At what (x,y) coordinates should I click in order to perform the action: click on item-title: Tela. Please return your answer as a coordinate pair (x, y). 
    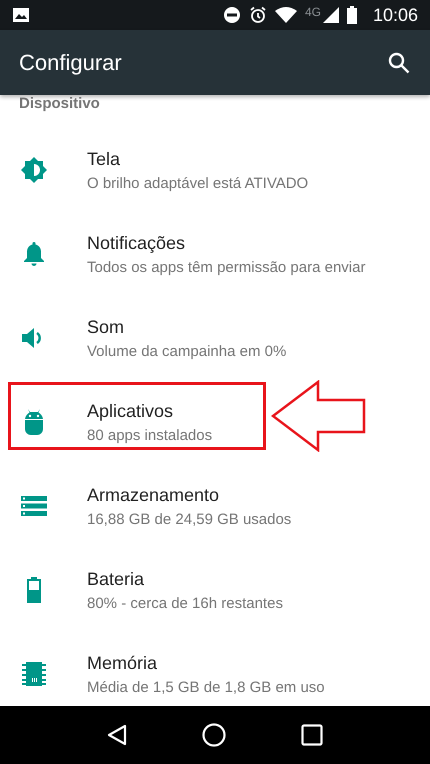
    Looking at the image, I should click on (104, 159).